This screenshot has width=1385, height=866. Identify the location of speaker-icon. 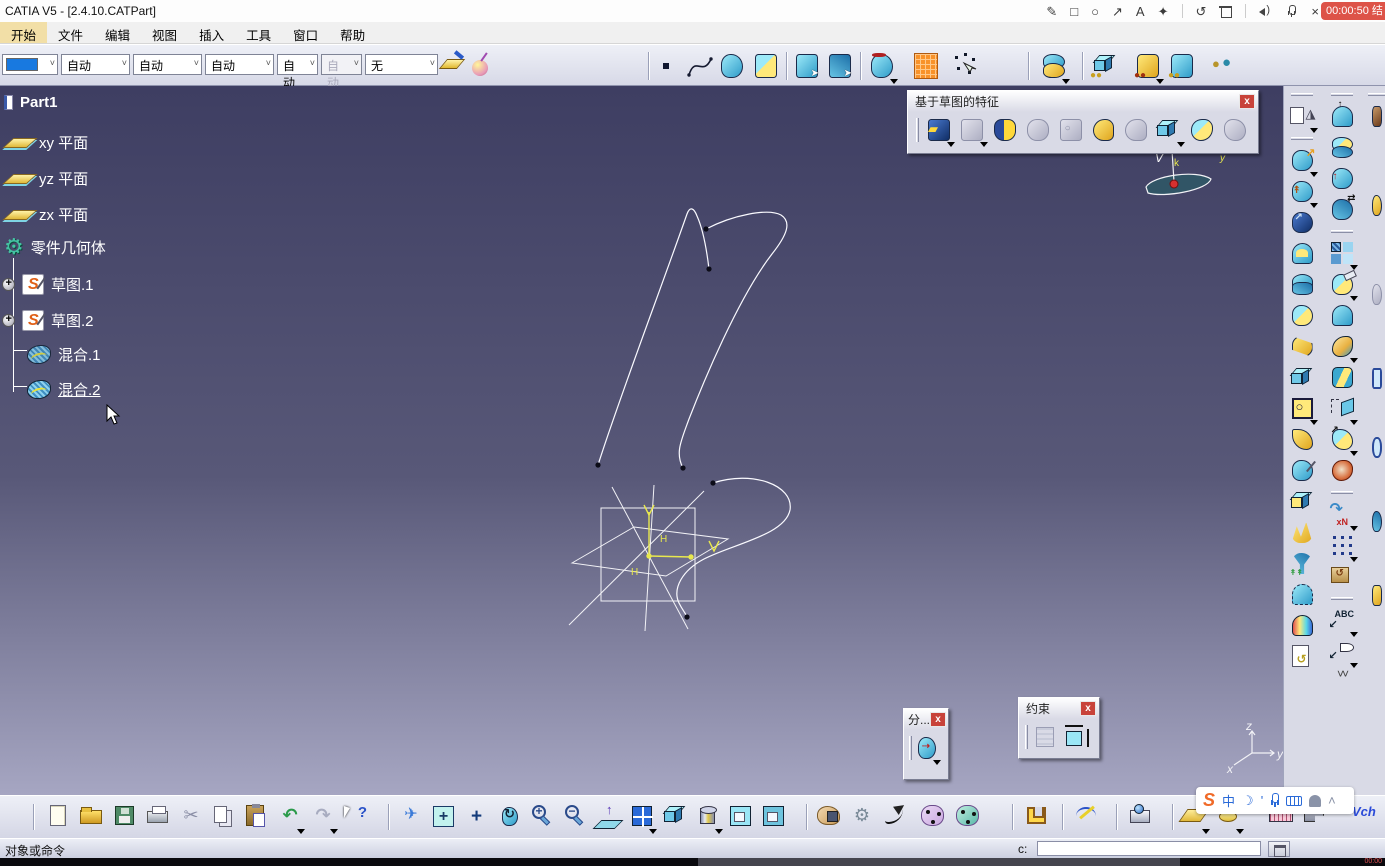
(1265, 11).